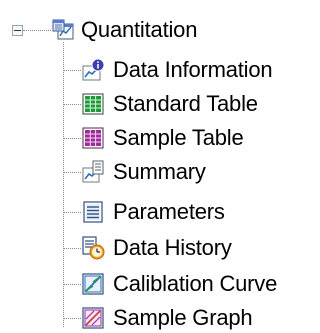 This screenshot has height=333, width=320. What do you see at coordinates (195, 283) in the screenshot?
I see `tree-node-label: Caliblation Curve` at bounding box center [195, 283].